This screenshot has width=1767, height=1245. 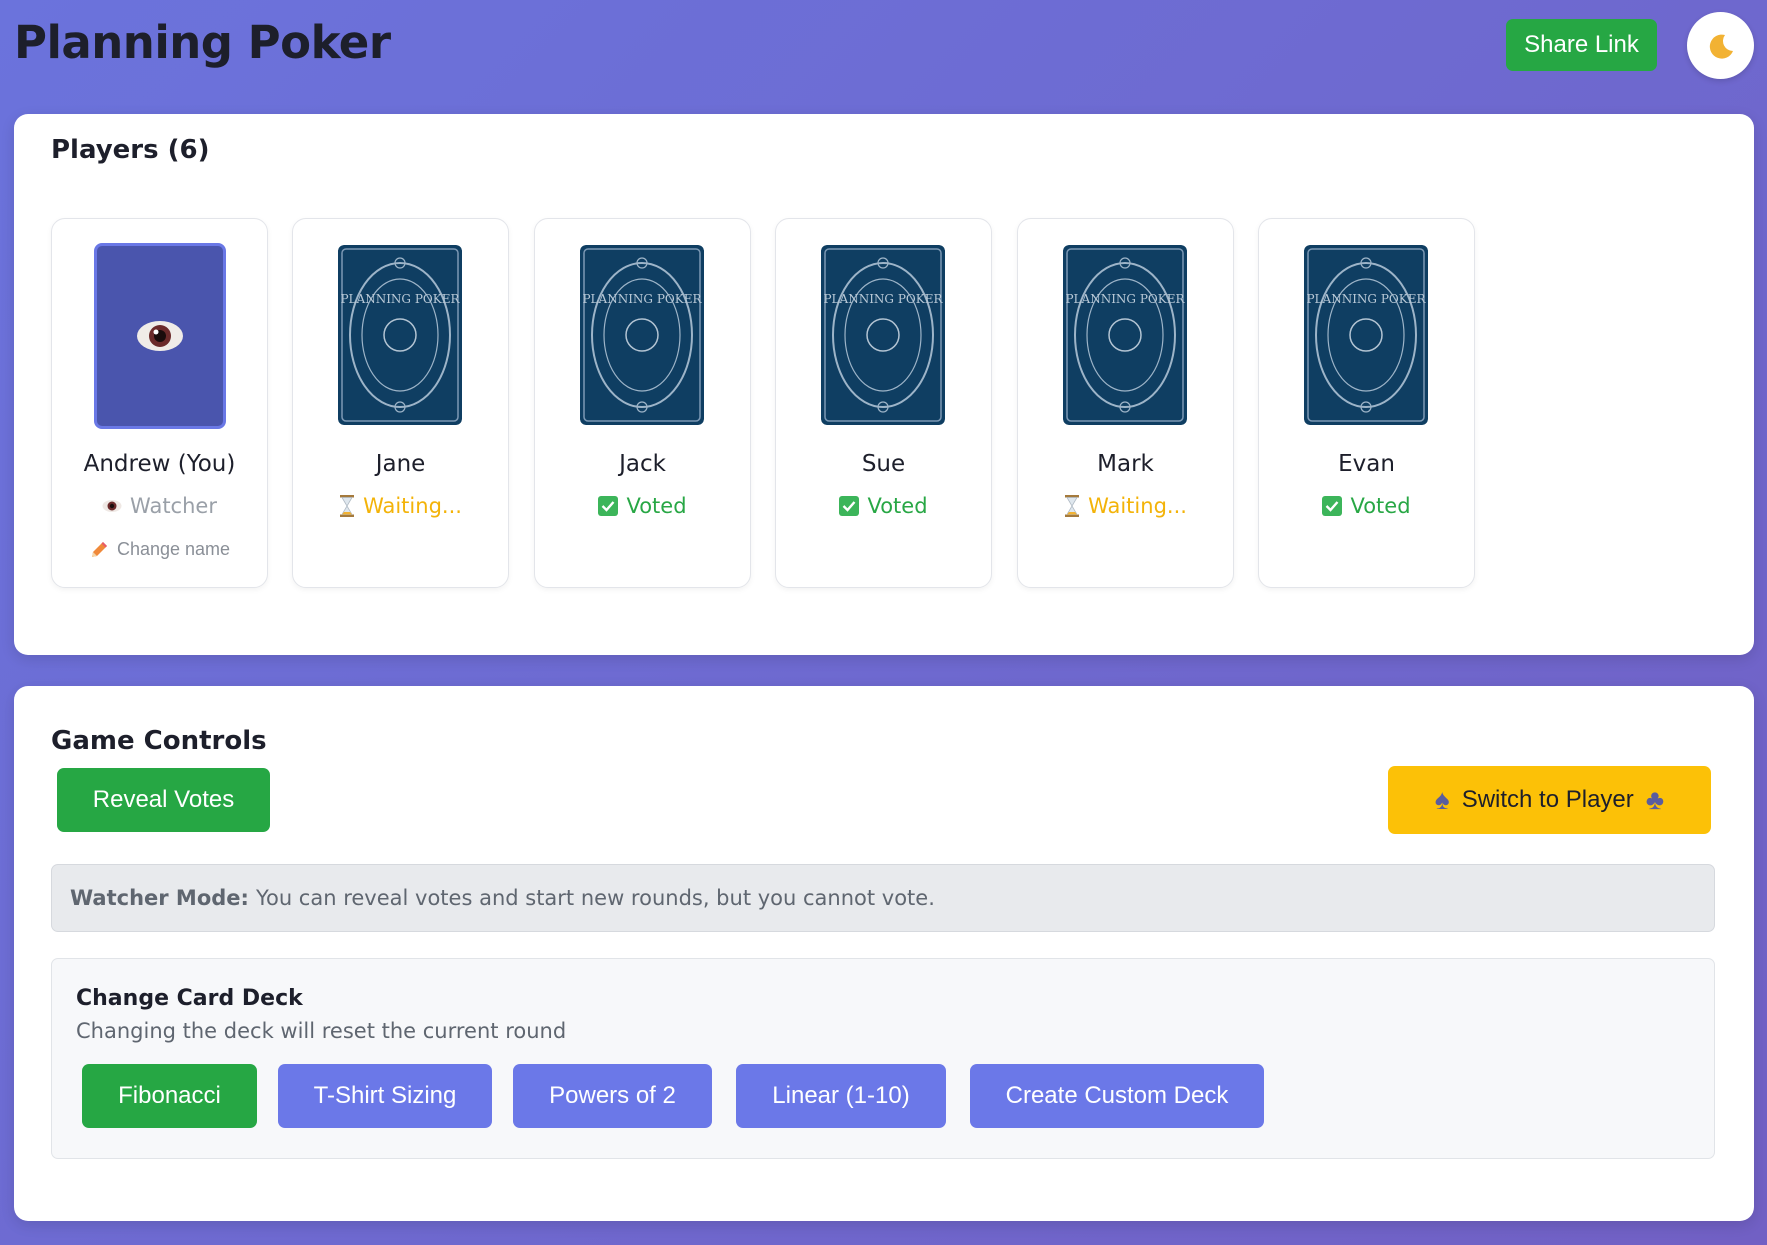 What do you see at coordinates (400, 464) in the screenshot?
I see `player-name: Jane` at bounding box center [400, 464].